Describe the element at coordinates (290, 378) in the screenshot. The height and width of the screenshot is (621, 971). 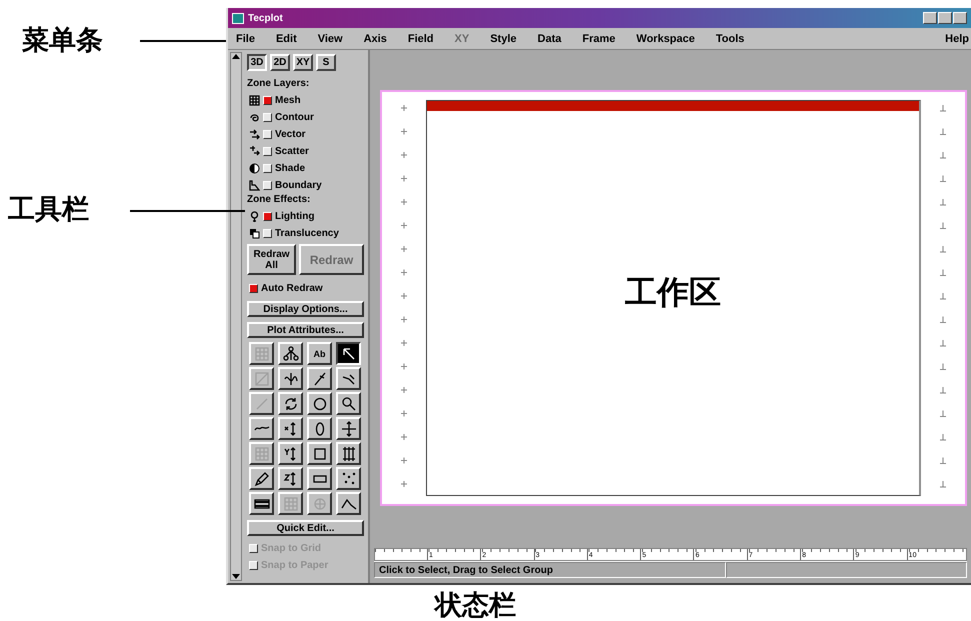
I see `squiggle-icon` at that location.